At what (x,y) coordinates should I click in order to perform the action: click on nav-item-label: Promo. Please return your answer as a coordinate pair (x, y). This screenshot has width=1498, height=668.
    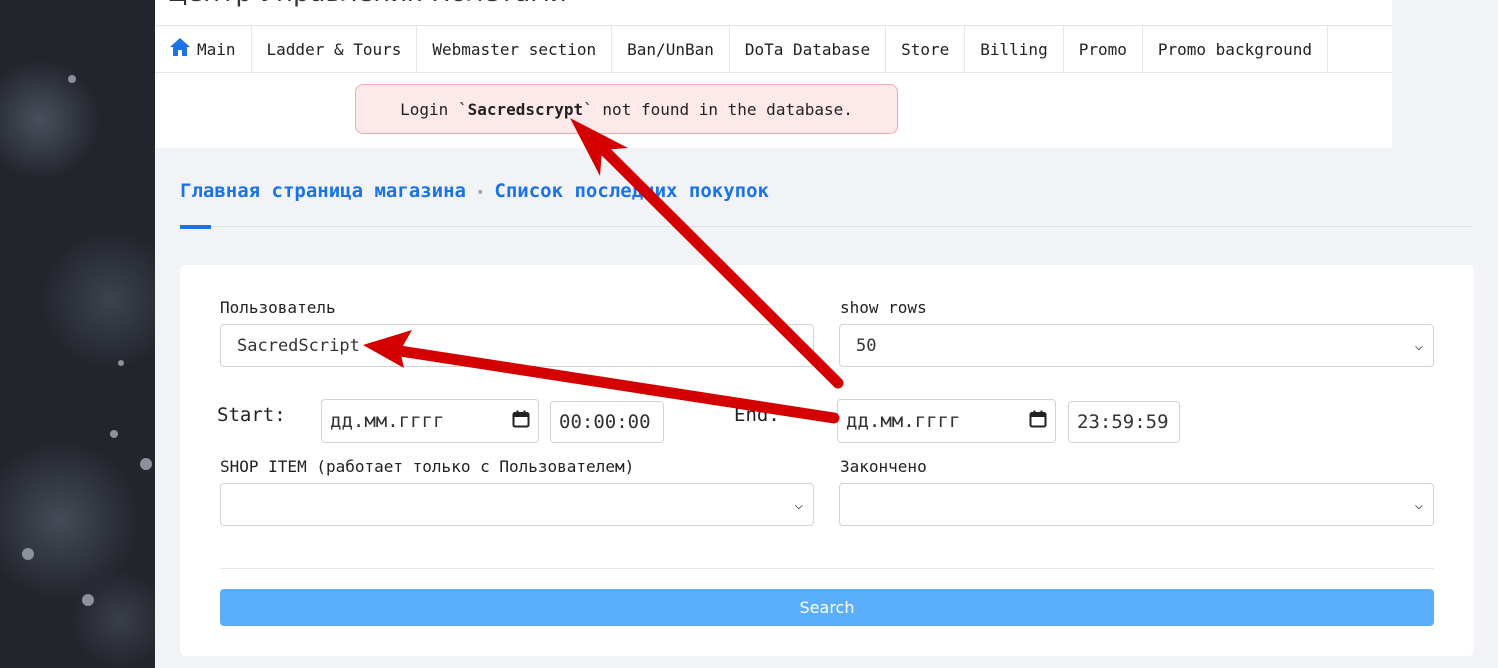
    Looking at the image, I should click on (1102, 49).